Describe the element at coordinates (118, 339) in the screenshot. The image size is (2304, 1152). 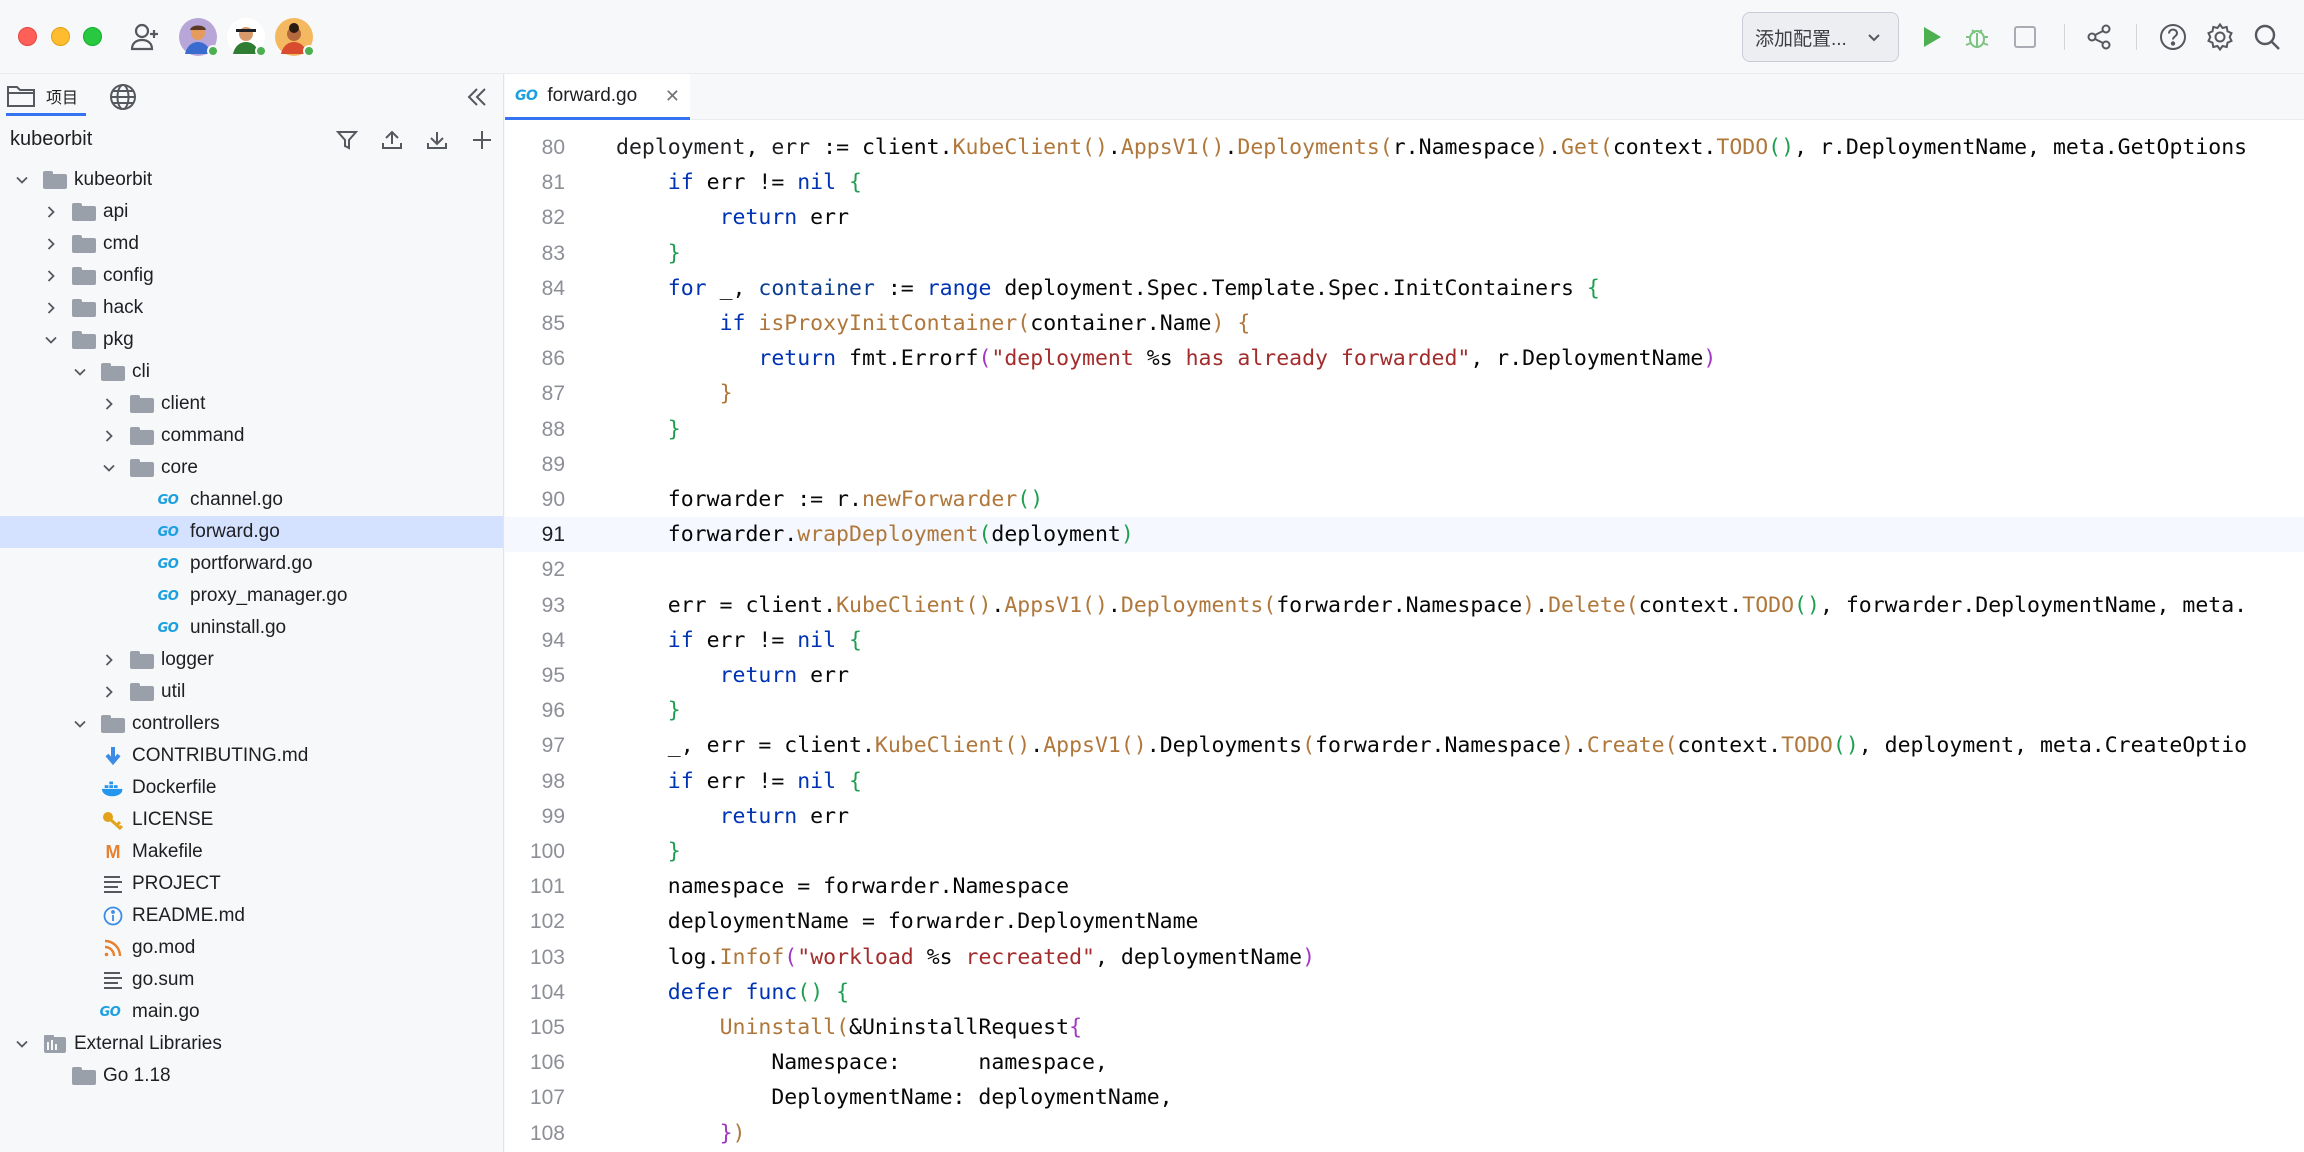
I see `tree-item-label: pkg` at that location.